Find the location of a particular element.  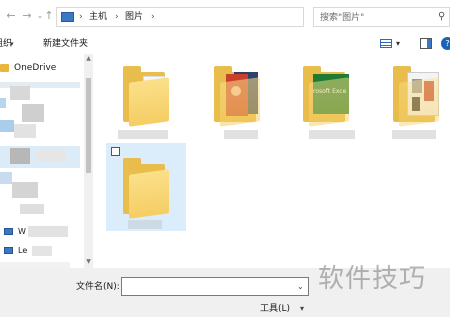

view-options-caret-icon: ▾ is located at coordinates (398, 44).